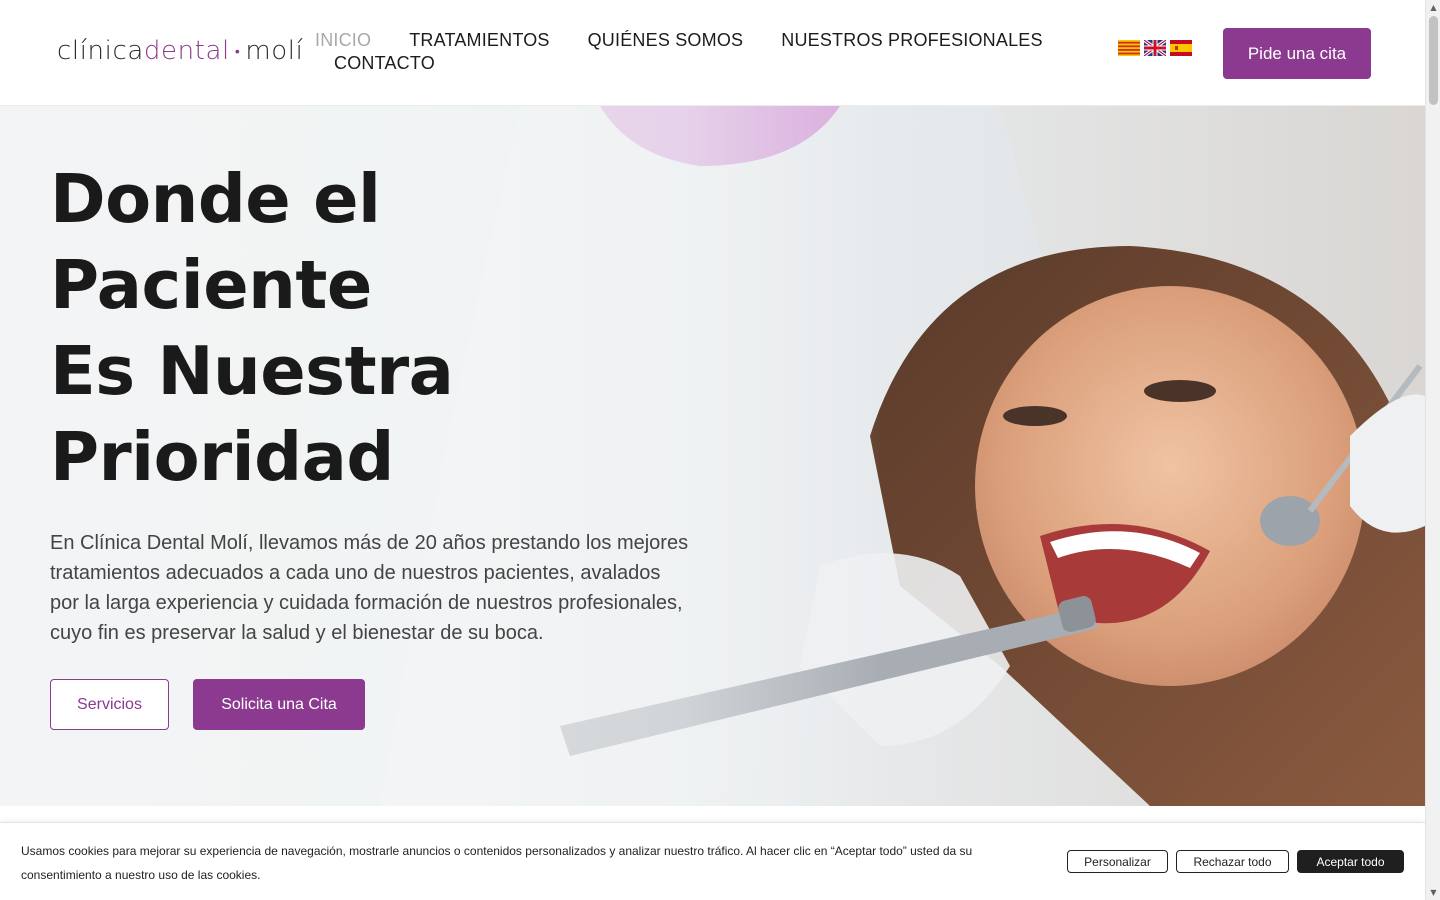 This screenshot has height=900, width=1440. Describe the element at coordinates (109, 704) in the screenshot. I see `services-button: Servicios` at that location.